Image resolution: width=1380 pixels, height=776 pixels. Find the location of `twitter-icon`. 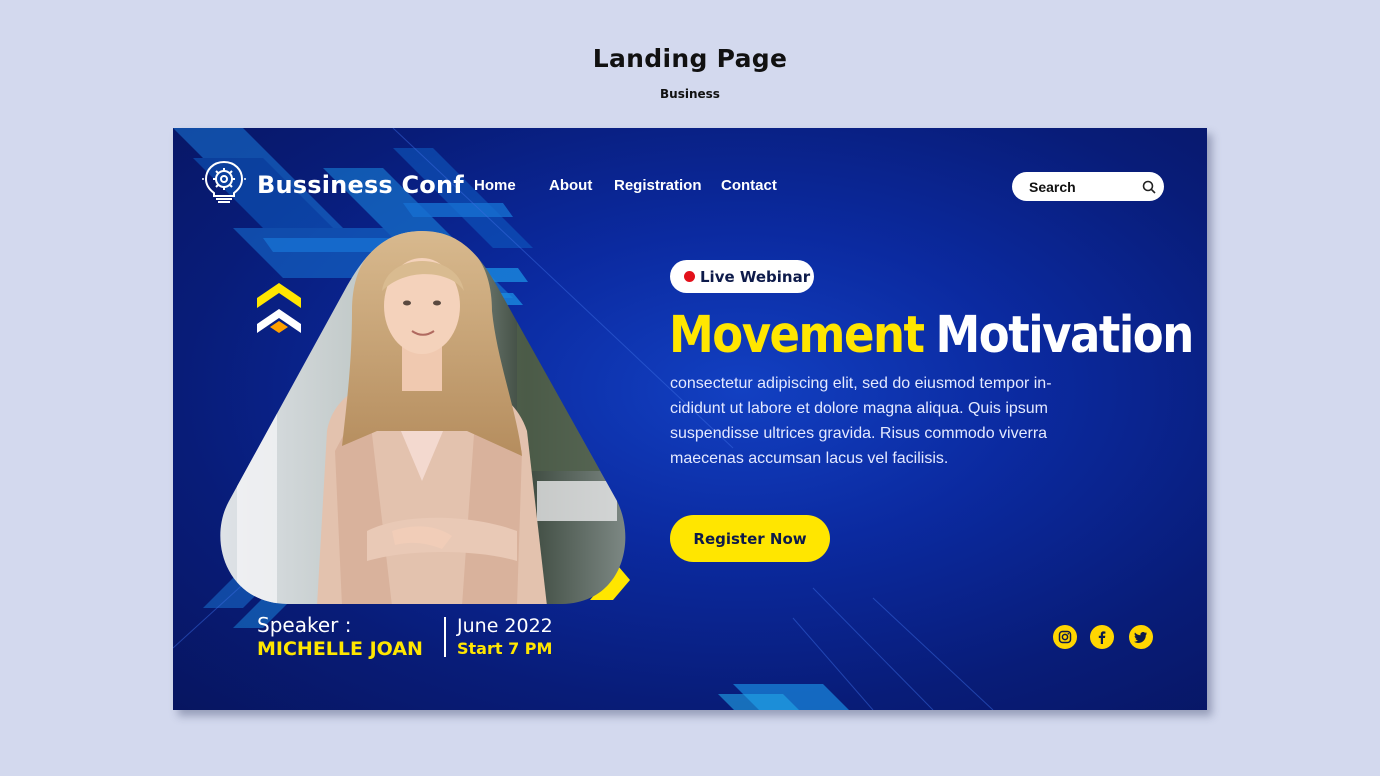

twitter-icon is located at coordinates (1141, 637).